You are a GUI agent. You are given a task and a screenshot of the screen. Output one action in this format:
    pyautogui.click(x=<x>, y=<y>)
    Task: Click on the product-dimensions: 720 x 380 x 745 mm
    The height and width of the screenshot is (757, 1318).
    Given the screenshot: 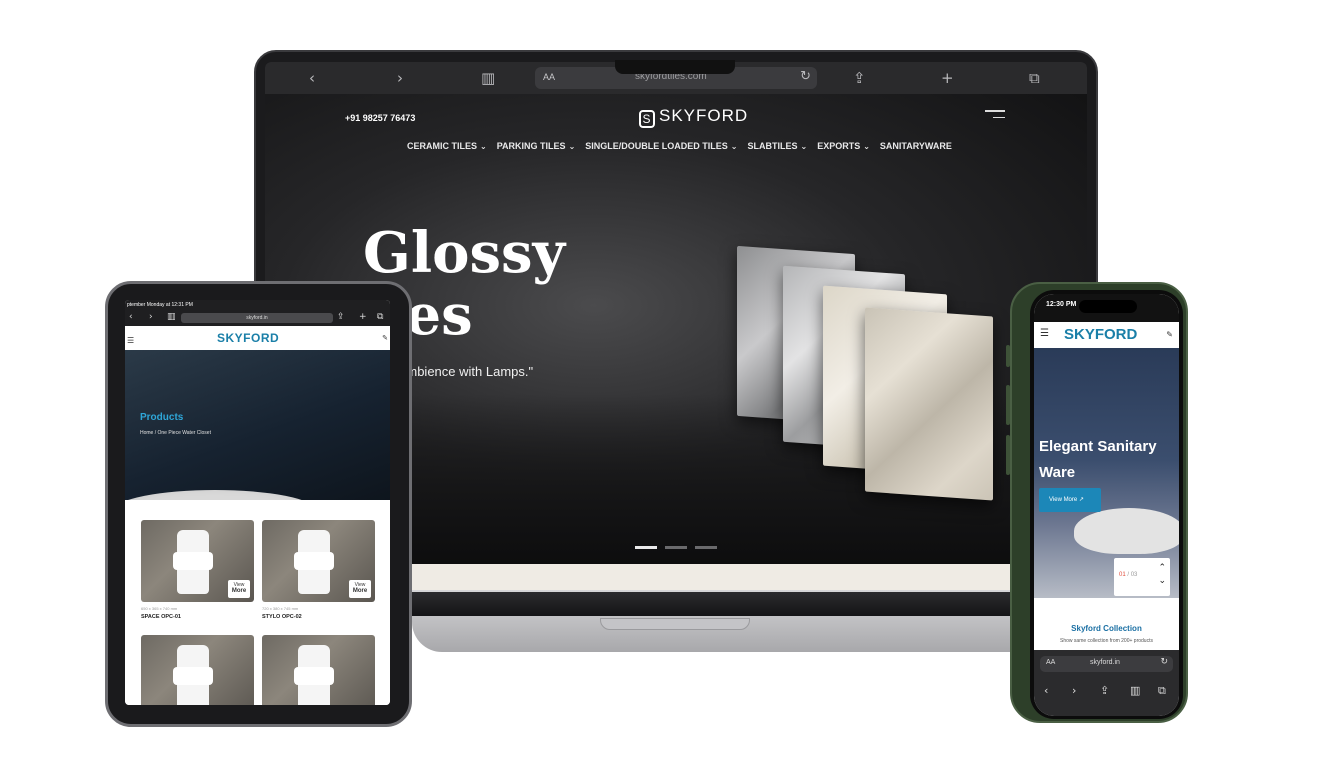 What is the action you would take?
    pyautogui.click(x=280, y=608)
    